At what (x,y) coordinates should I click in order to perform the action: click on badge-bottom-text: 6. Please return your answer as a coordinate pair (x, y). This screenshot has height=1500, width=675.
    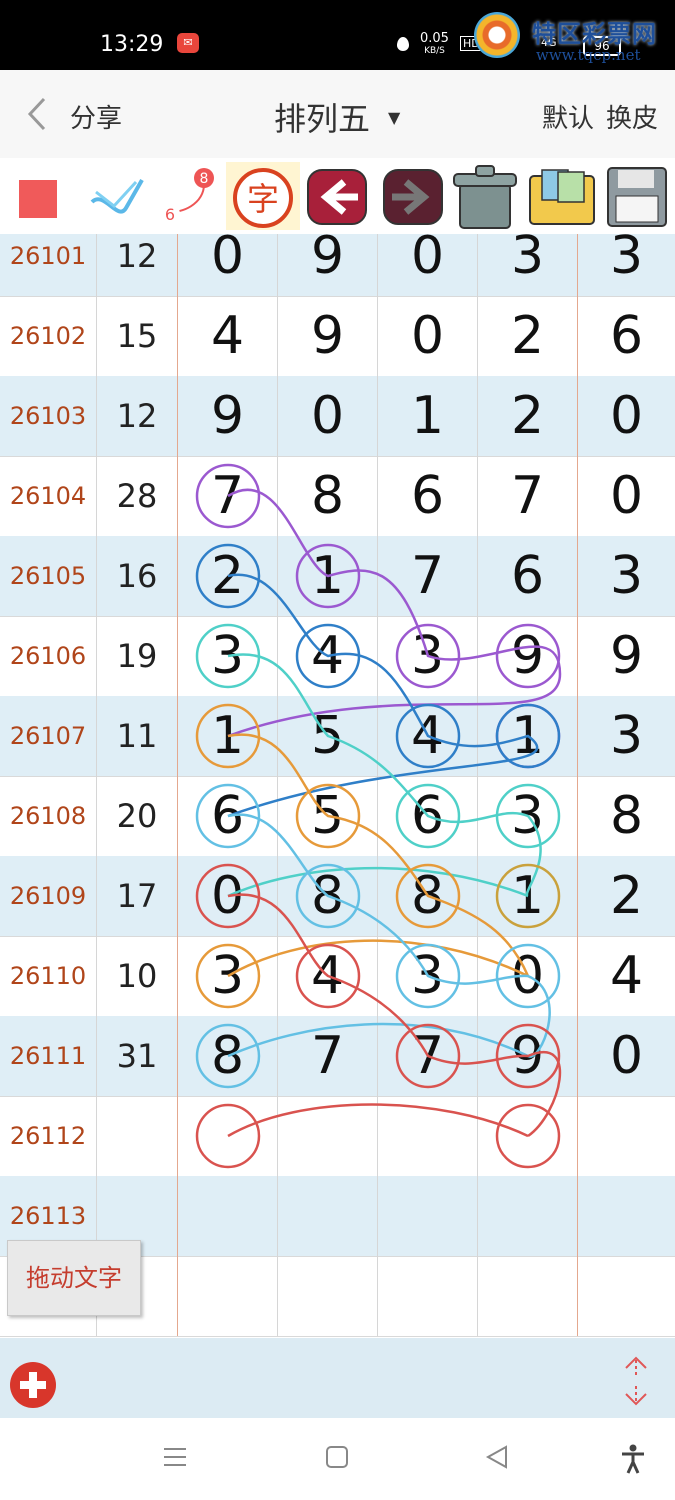
    Looking at the image, I should click on (170, 214).